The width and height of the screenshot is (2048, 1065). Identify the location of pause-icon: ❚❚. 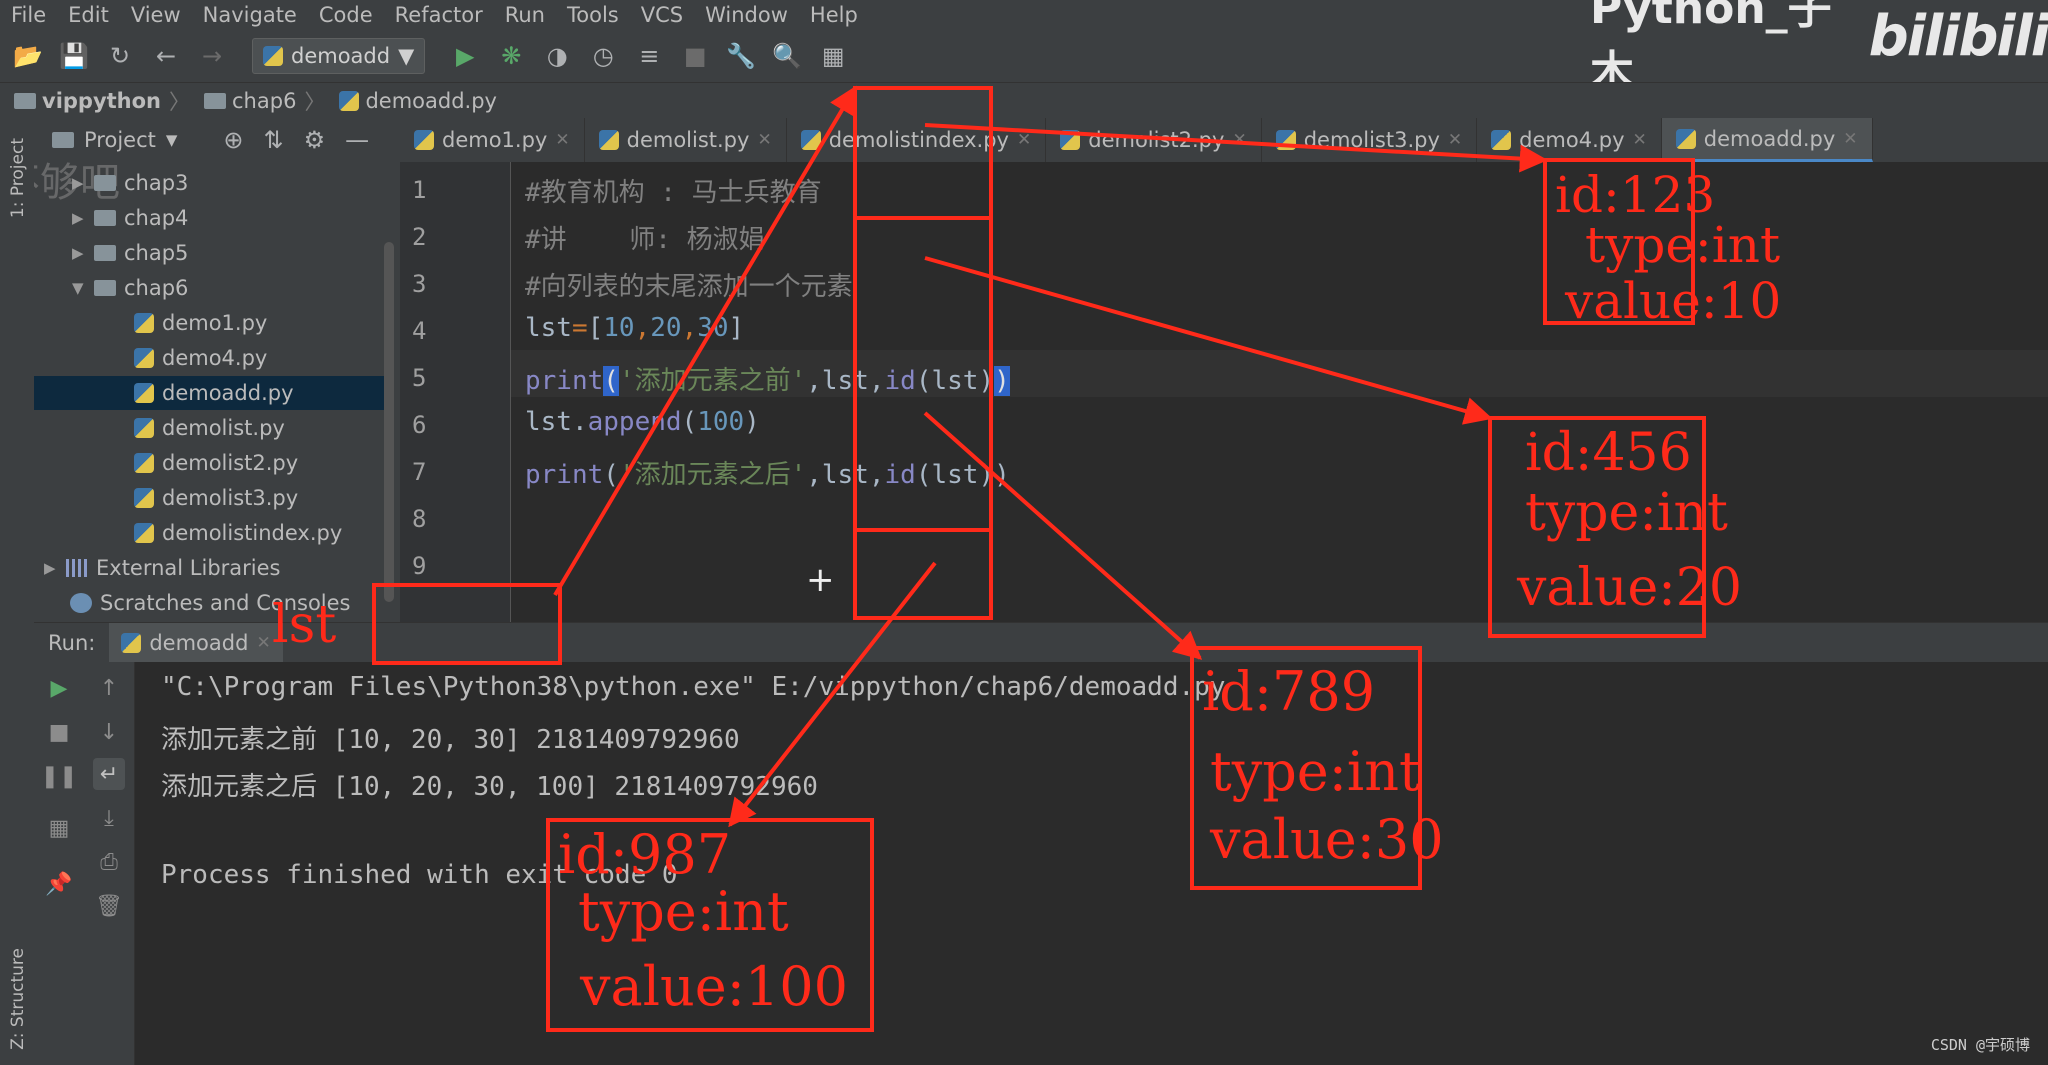
(59, 776).